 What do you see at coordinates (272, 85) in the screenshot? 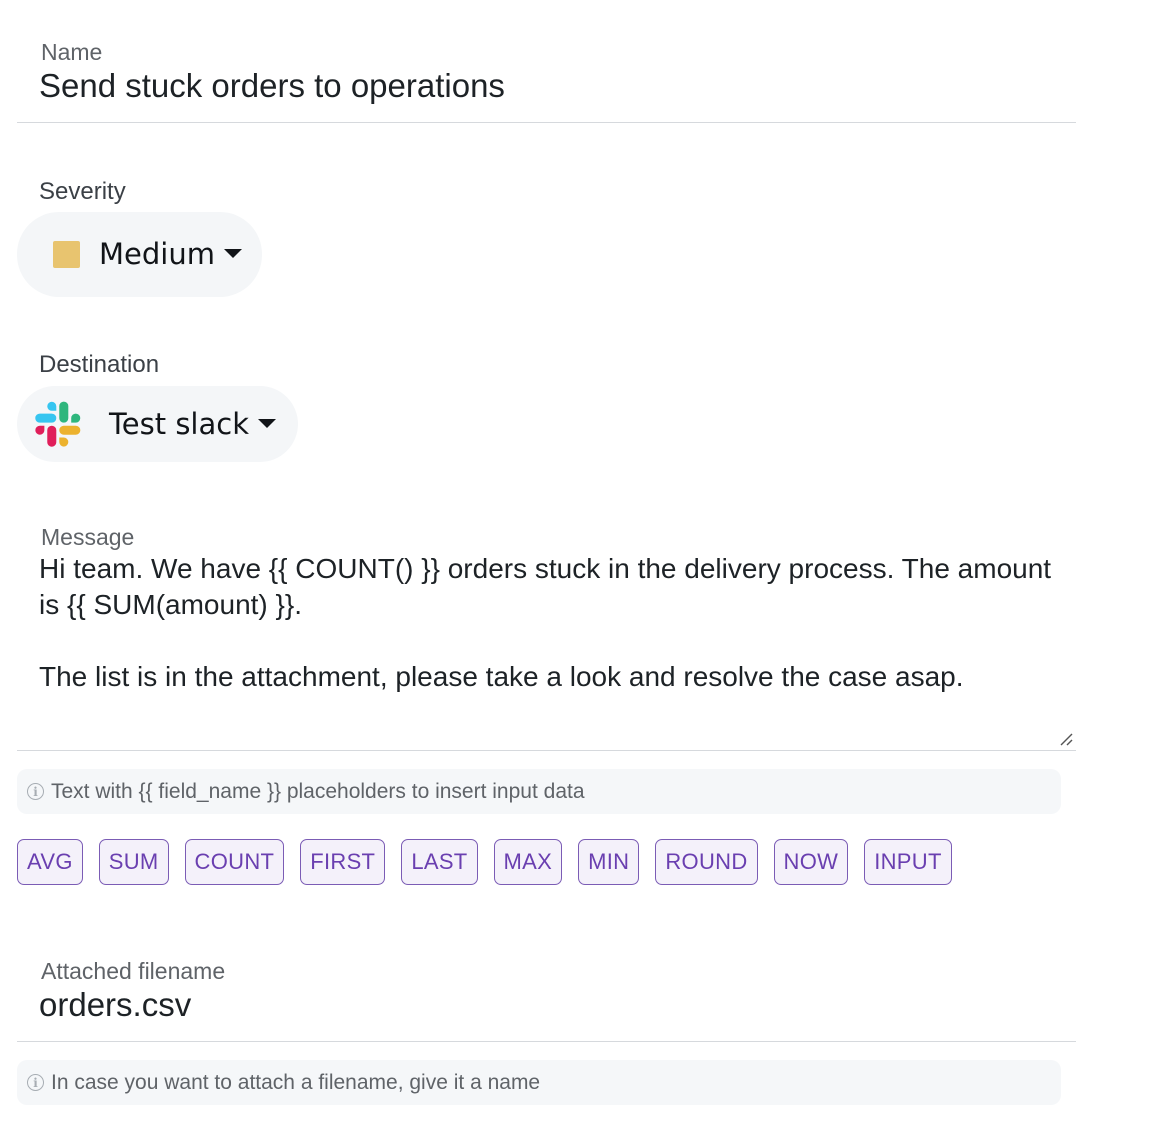
I see `name-input: Send stuck orders to operations` at bounding box center [272, 85].